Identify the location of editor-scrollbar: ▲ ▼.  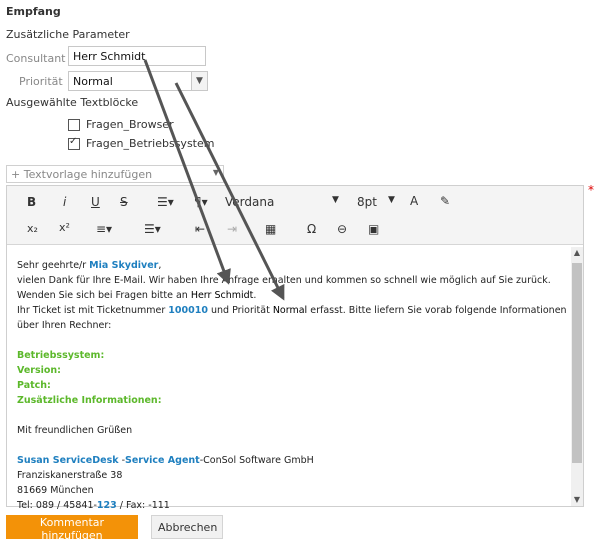
(577, 376).